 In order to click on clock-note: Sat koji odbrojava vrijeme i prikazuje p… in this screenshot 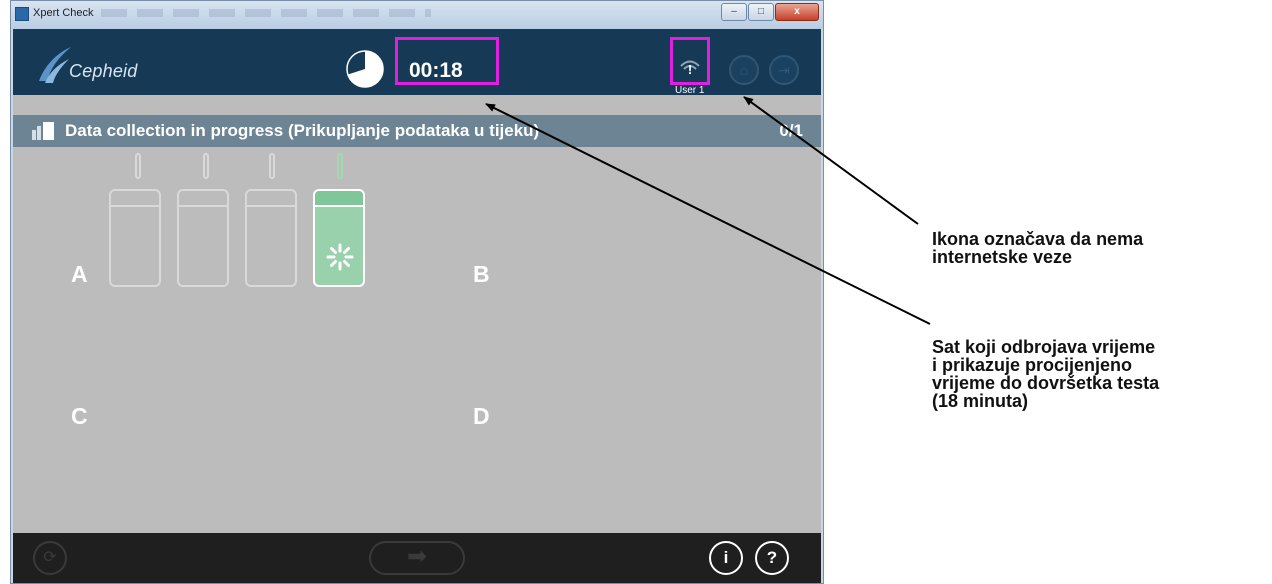, I will do `click(1045, 374)`.